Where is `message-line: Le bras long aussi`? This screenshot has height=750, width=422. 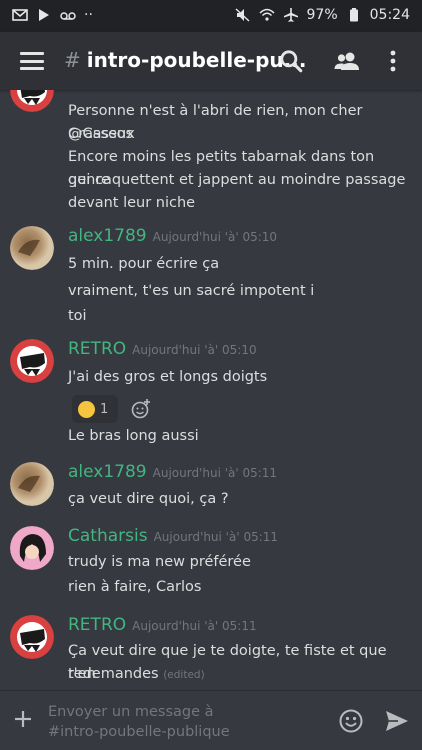
message-line: Le bras long aussi is located at coordinates (133, 436).